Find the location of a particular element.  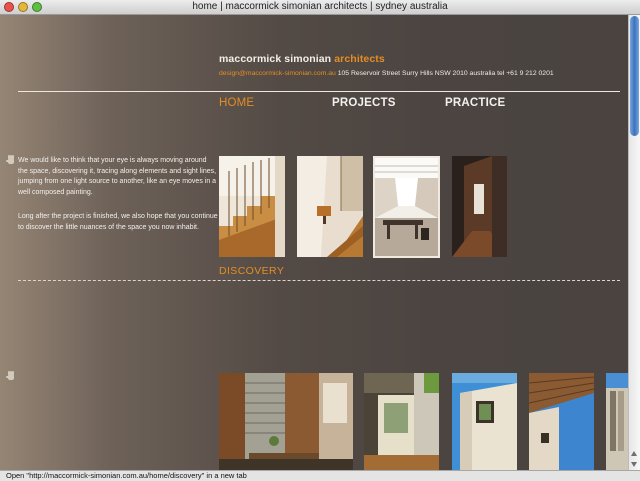

brand-name: maccormick simonian is located at coordinates (275, 59).